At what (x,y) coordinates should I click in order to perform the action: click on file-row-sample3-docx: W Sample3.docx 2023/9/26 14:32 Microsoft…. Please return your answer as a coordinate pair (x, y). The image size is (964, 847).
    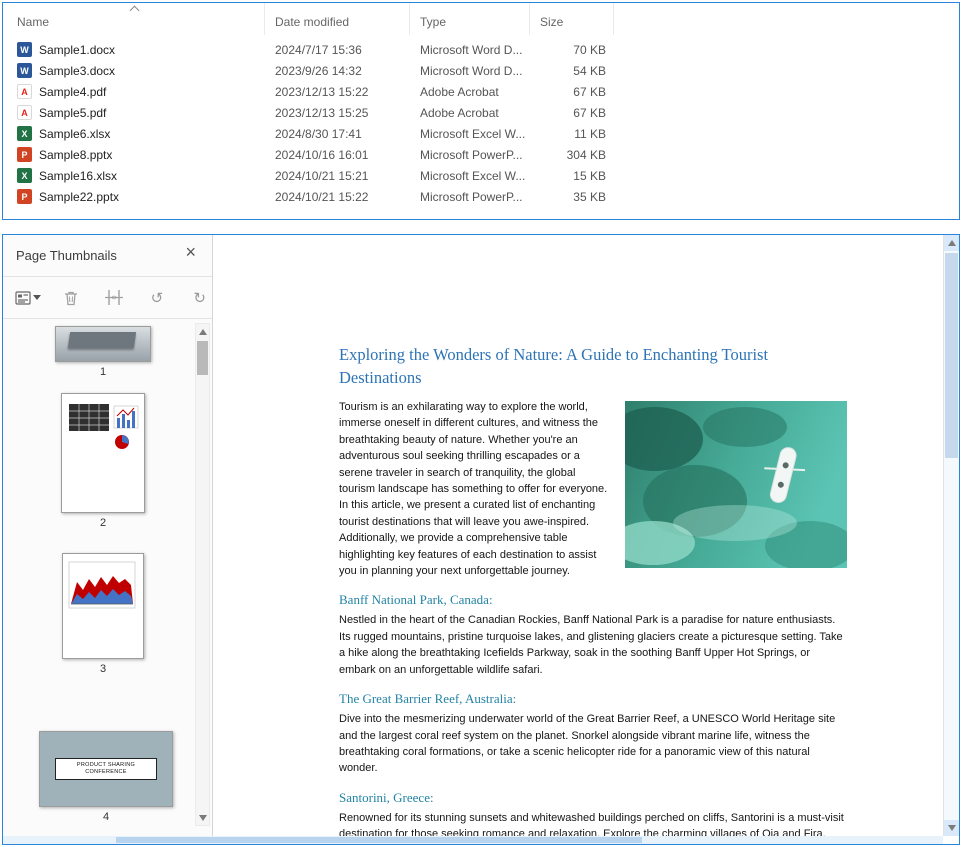
    Looking at the image, I should click on (481, 70).